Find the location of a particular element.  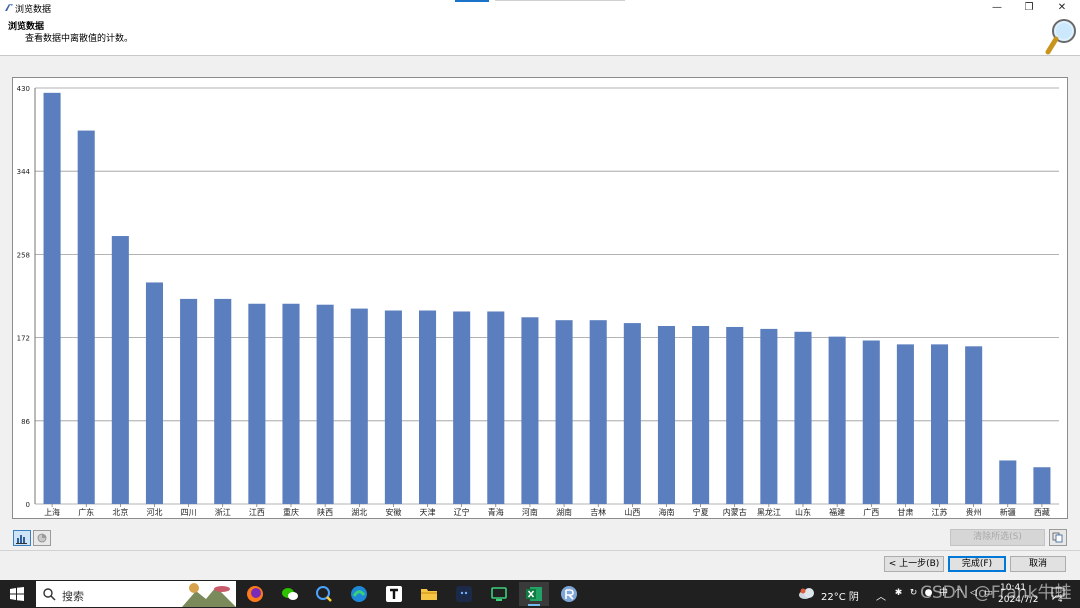

bar-吉林 is located at coordinates (598, 412).